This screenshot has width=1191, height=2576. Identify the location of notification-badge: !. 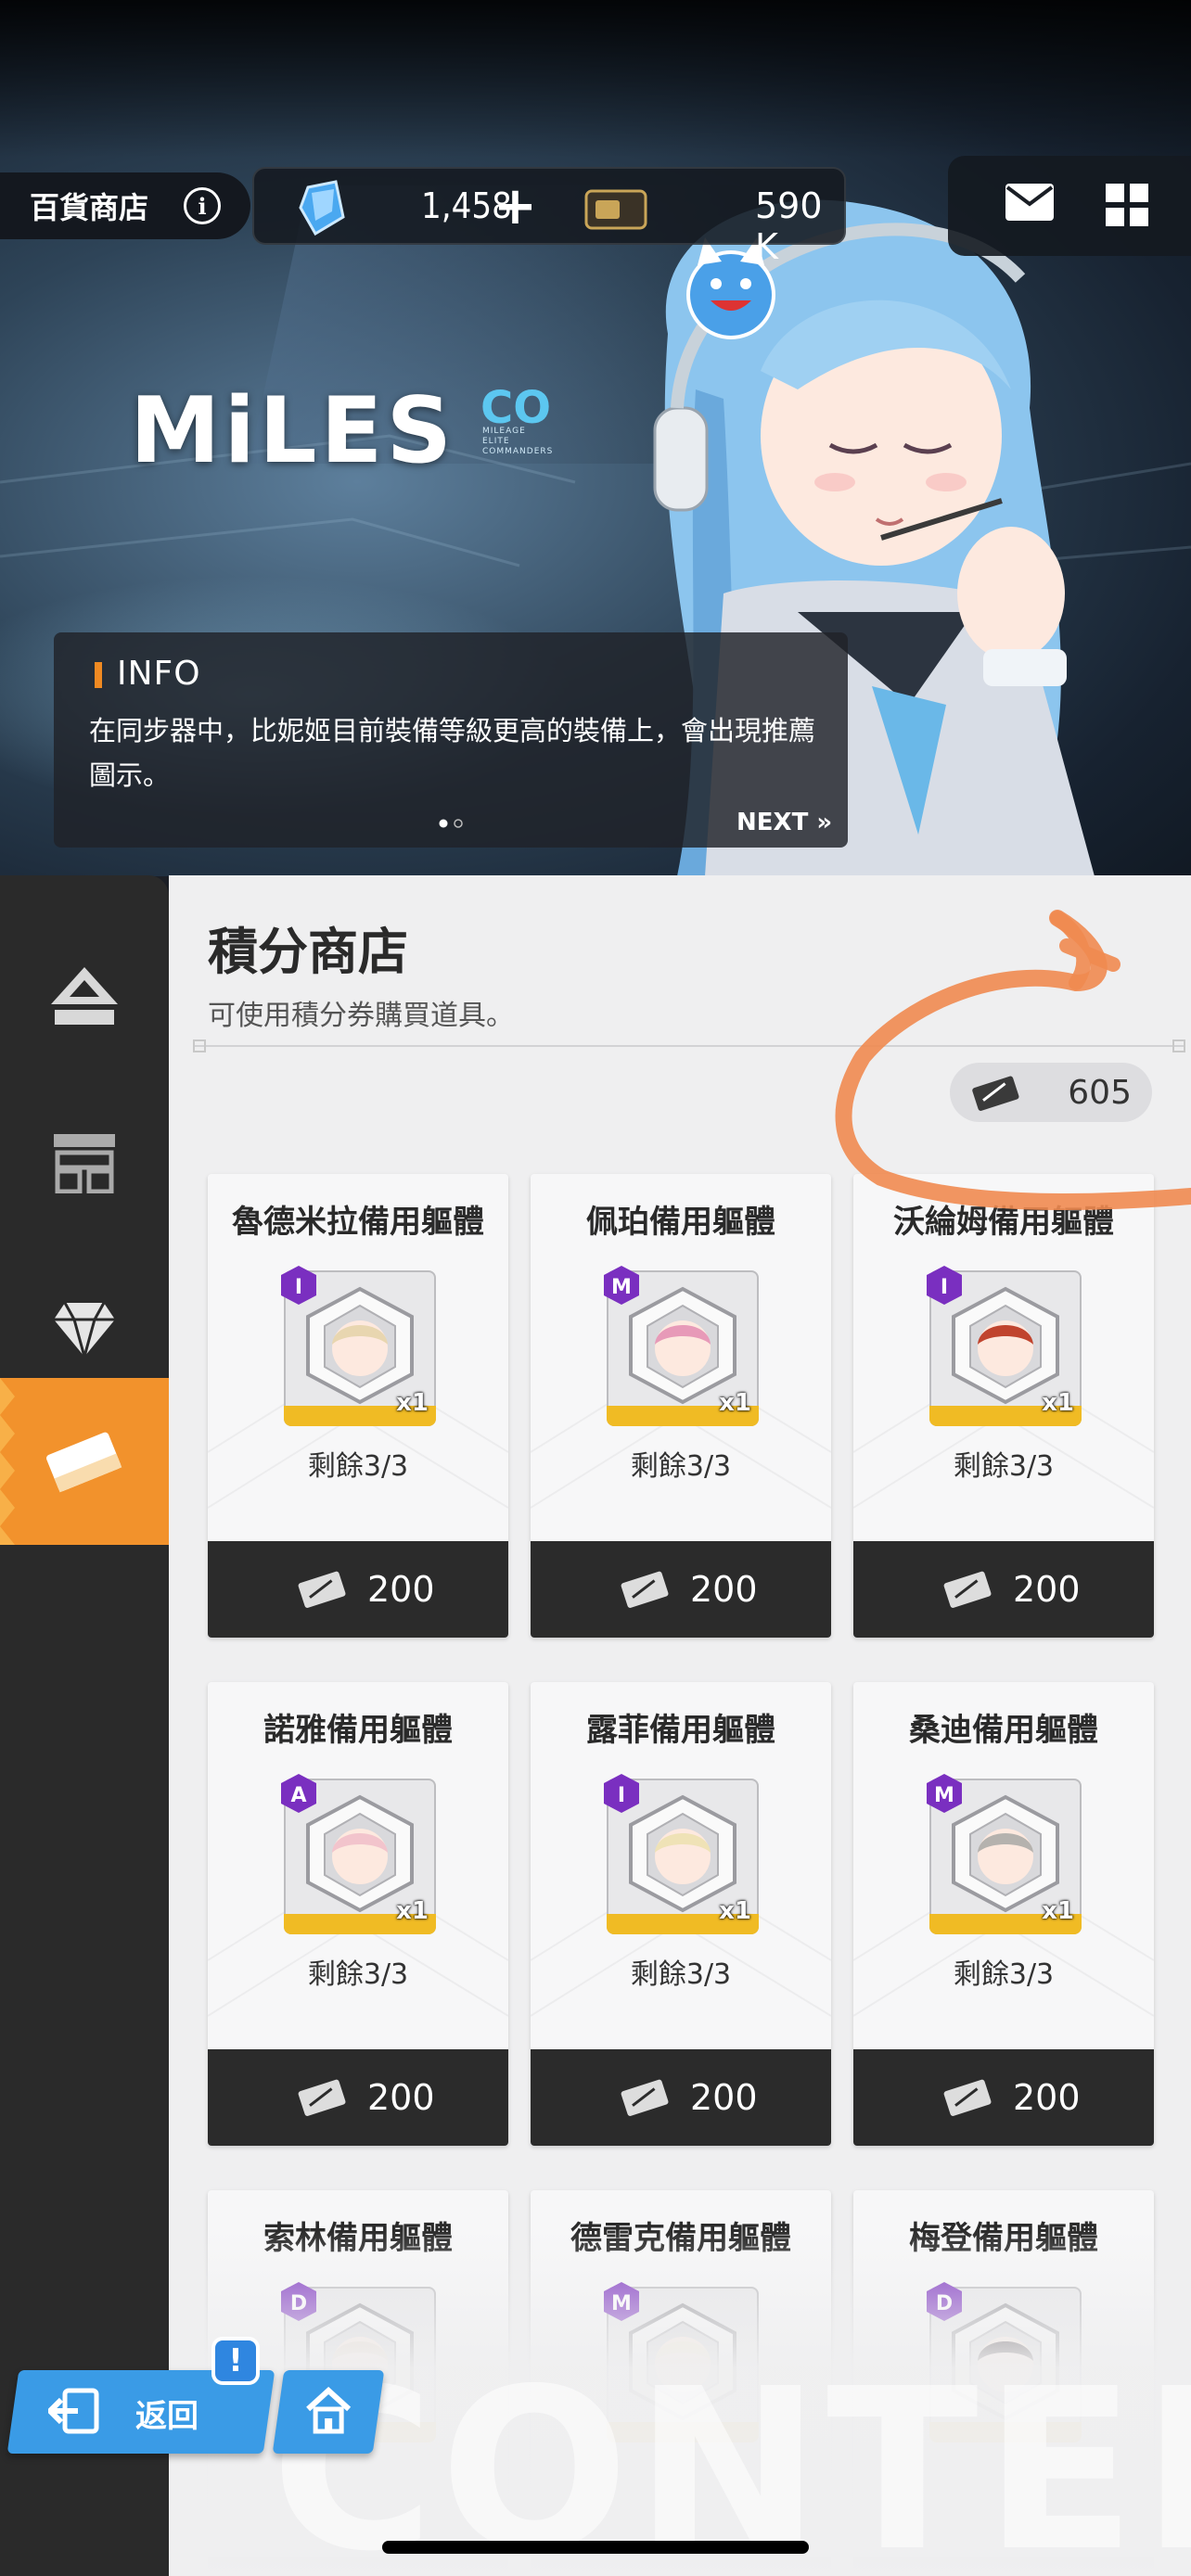
(235, 2361).